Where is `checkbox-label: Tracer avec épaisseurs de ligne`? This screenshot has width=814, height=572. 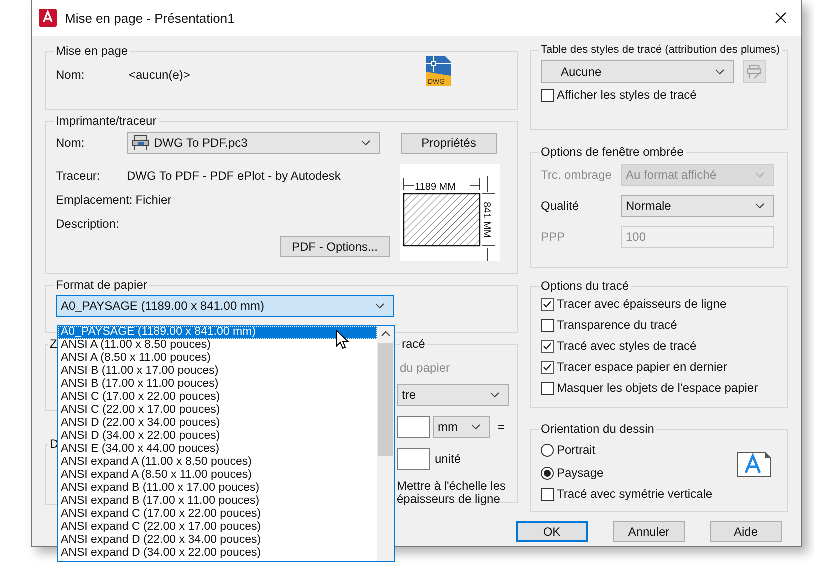 checkbox-label: Tracer avec épaisseurs de ligne is located at coordinates (642, 304).